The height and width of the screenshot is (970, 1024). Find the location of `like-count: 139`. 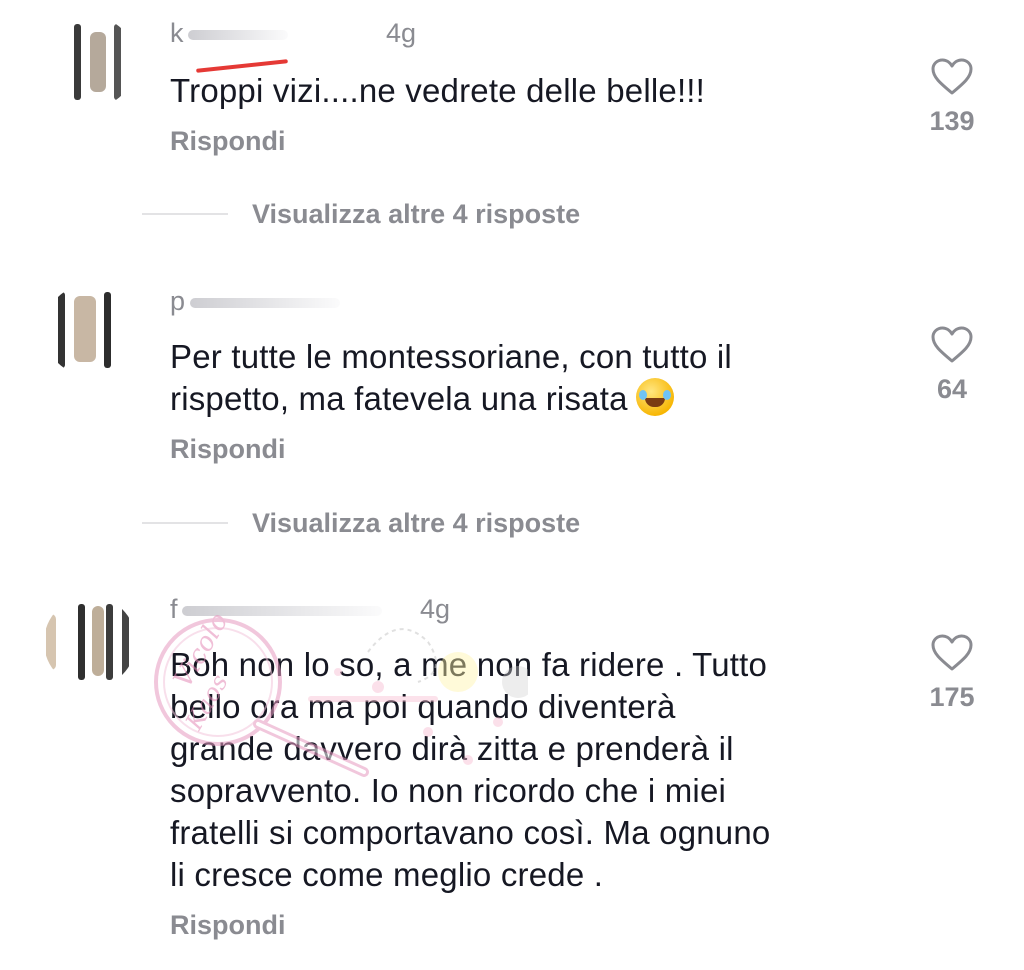

like-count: 139 is located at coordinates (952, 121).